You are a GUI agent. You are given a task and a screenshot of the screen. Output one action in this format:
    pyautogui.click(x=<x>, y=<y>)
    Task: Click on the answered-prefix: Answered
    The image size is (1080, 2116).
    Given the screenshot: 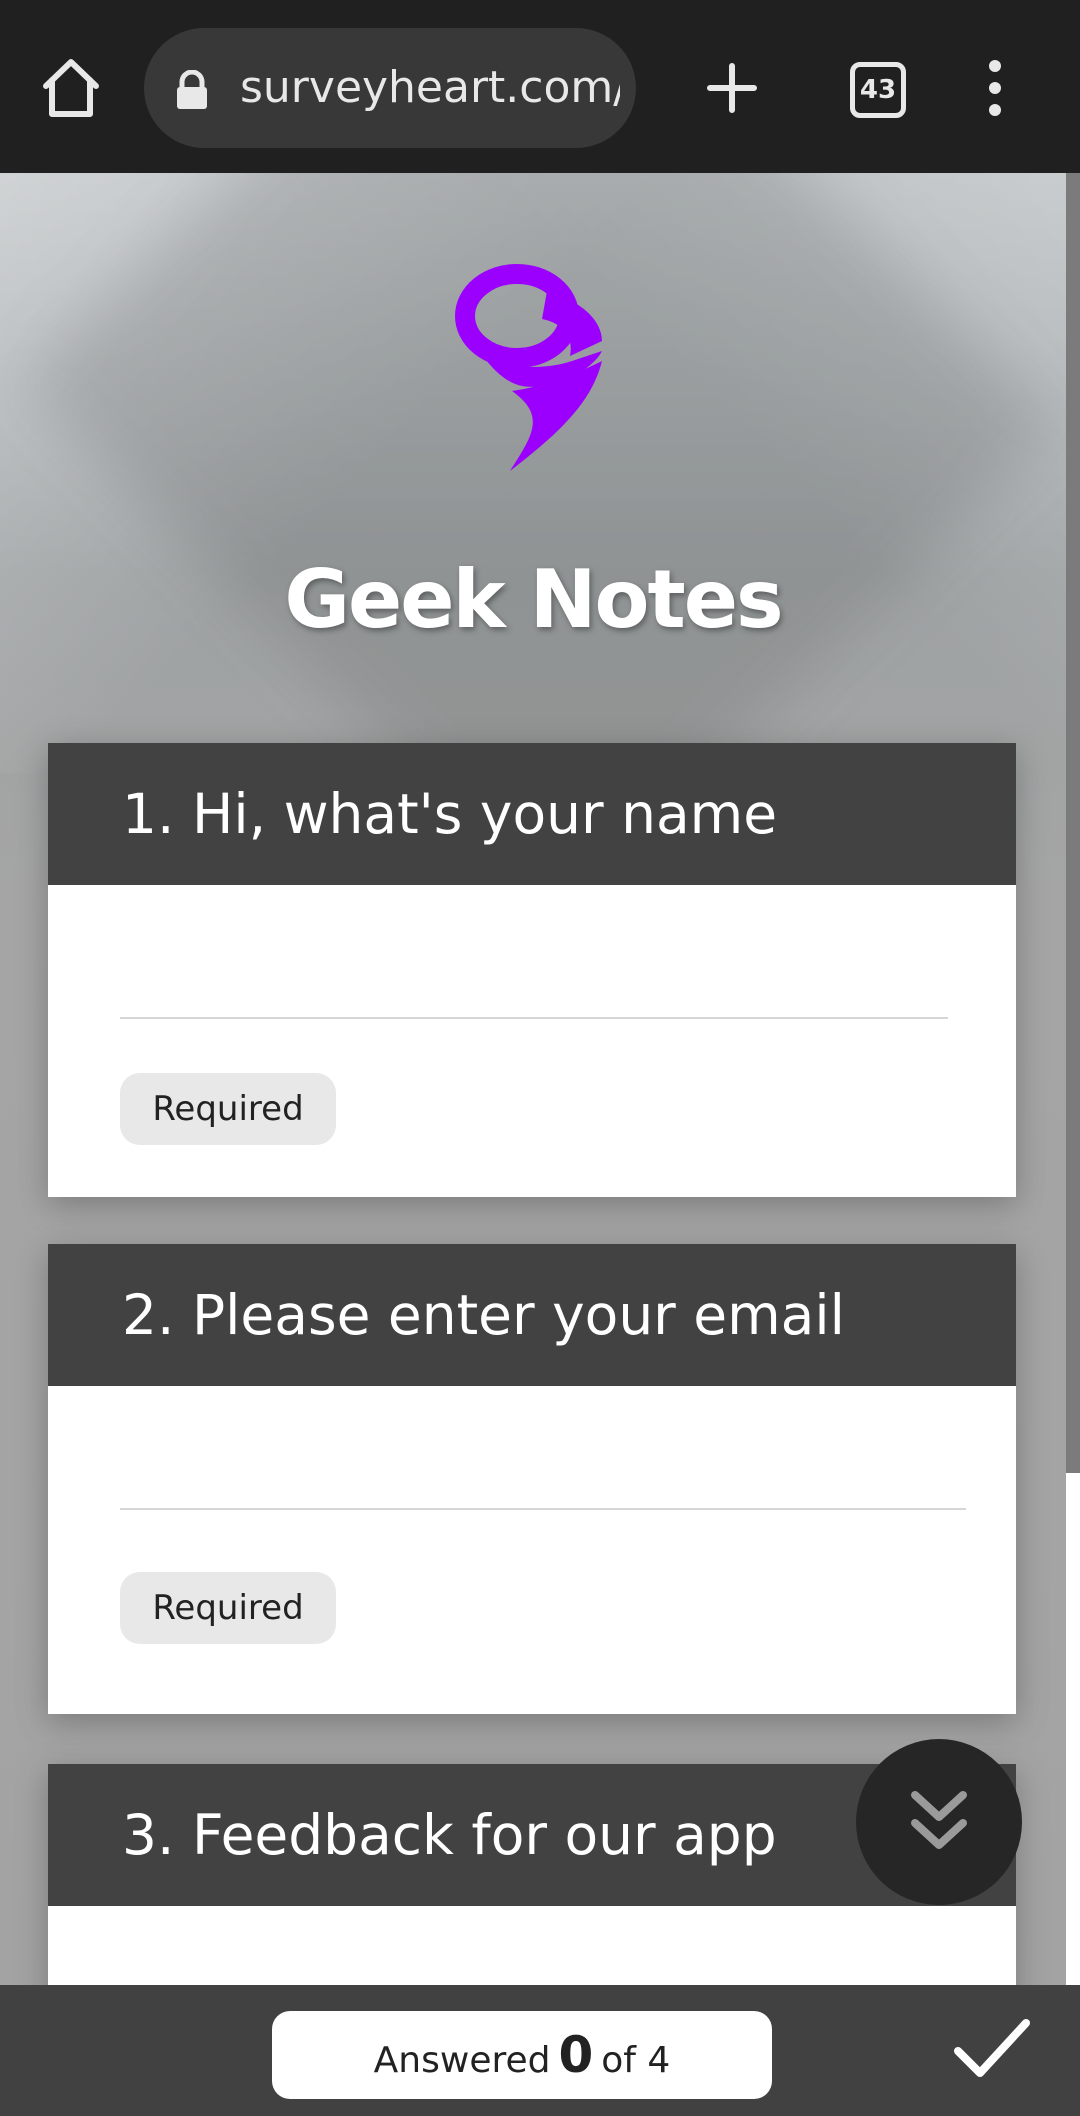 What is the action you would take?
    pyautogui.click(x=462, y=2060)
    